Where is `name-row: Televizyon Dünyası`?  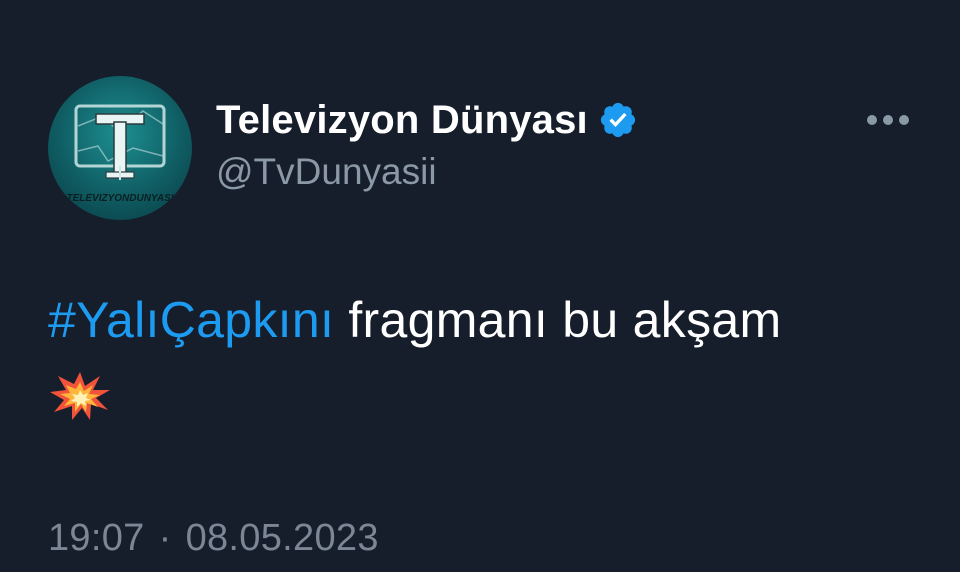 name-row: Televizyon Dünyası is located at coordinates (427, 120).